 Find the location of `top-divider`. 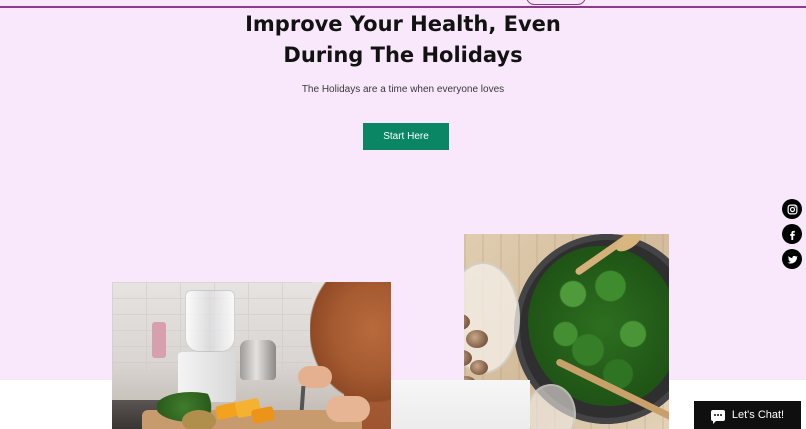

top-divider is located at coordinates (403, 7).